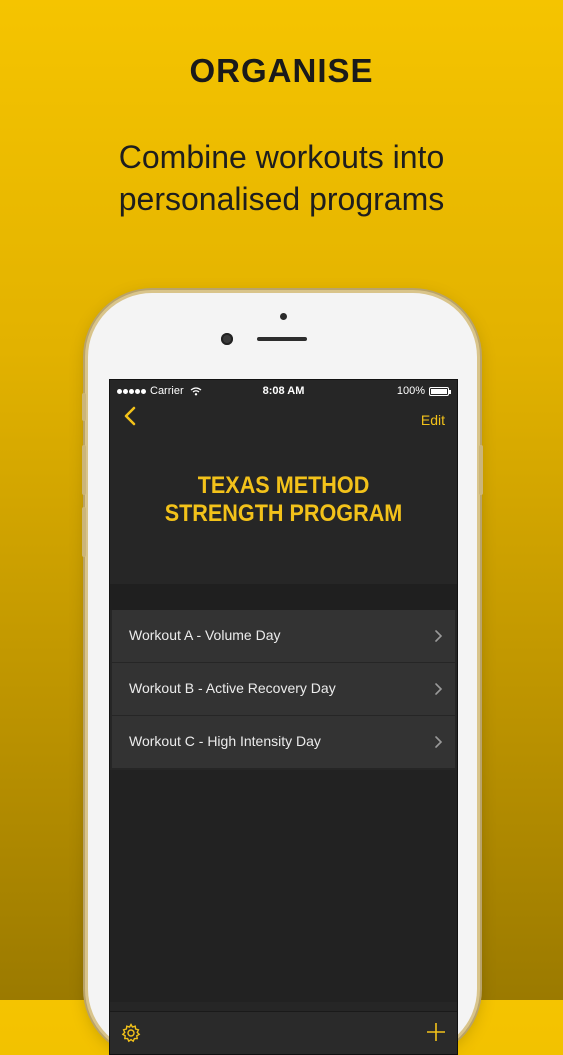  I want to click on navigation-bar: Edit, so click(283, 422).